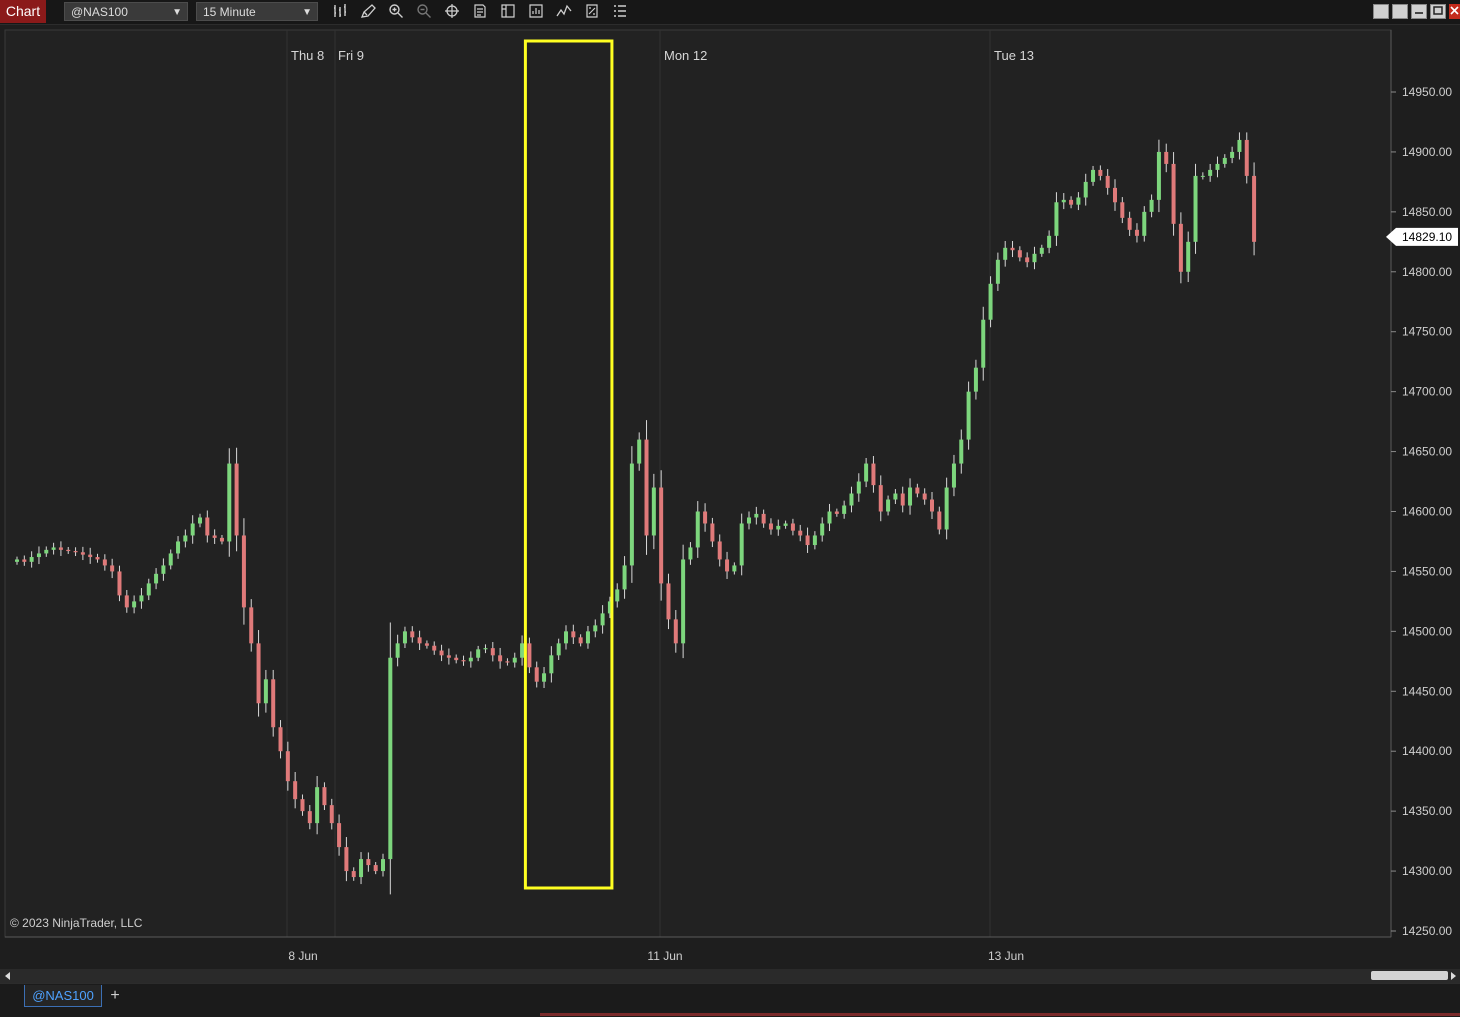 The width and height of the screenshot is (1460, 1017). Describe the element at coordinates (1454, 11) in the screenshot. I see `close-icon` at that location.